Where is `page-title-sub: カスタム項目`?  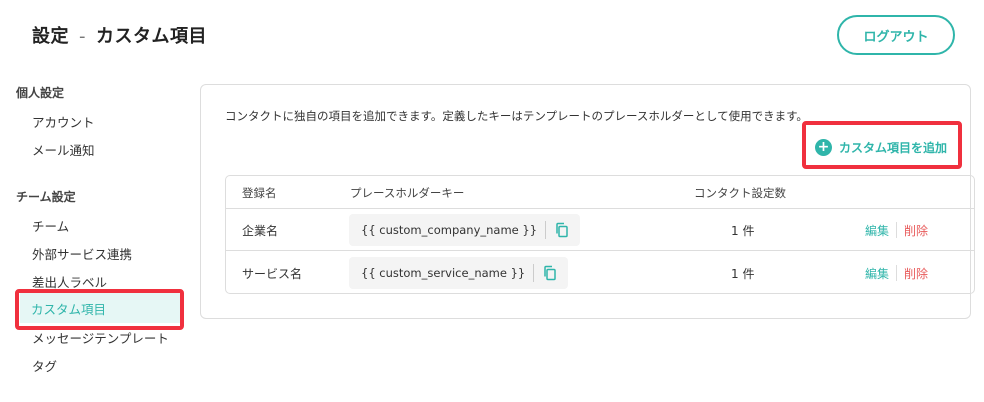 page-title-sub: カスタム項目 is located at coordinates (151, 36).